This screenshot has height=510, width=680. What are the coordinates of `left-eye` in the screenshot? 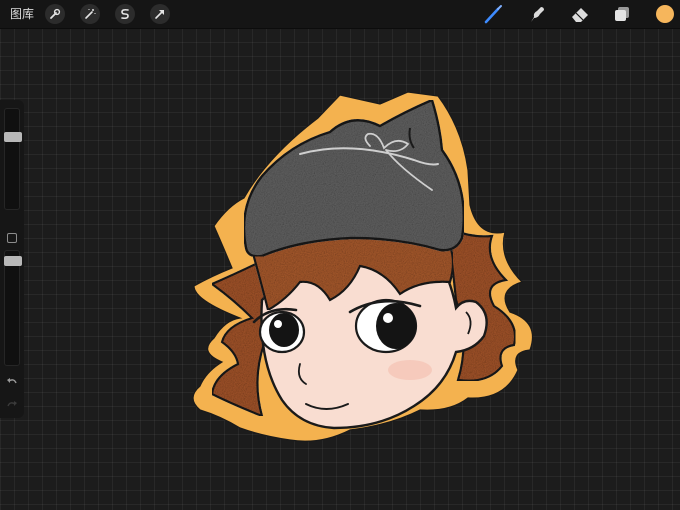 It's located at (282, 332).